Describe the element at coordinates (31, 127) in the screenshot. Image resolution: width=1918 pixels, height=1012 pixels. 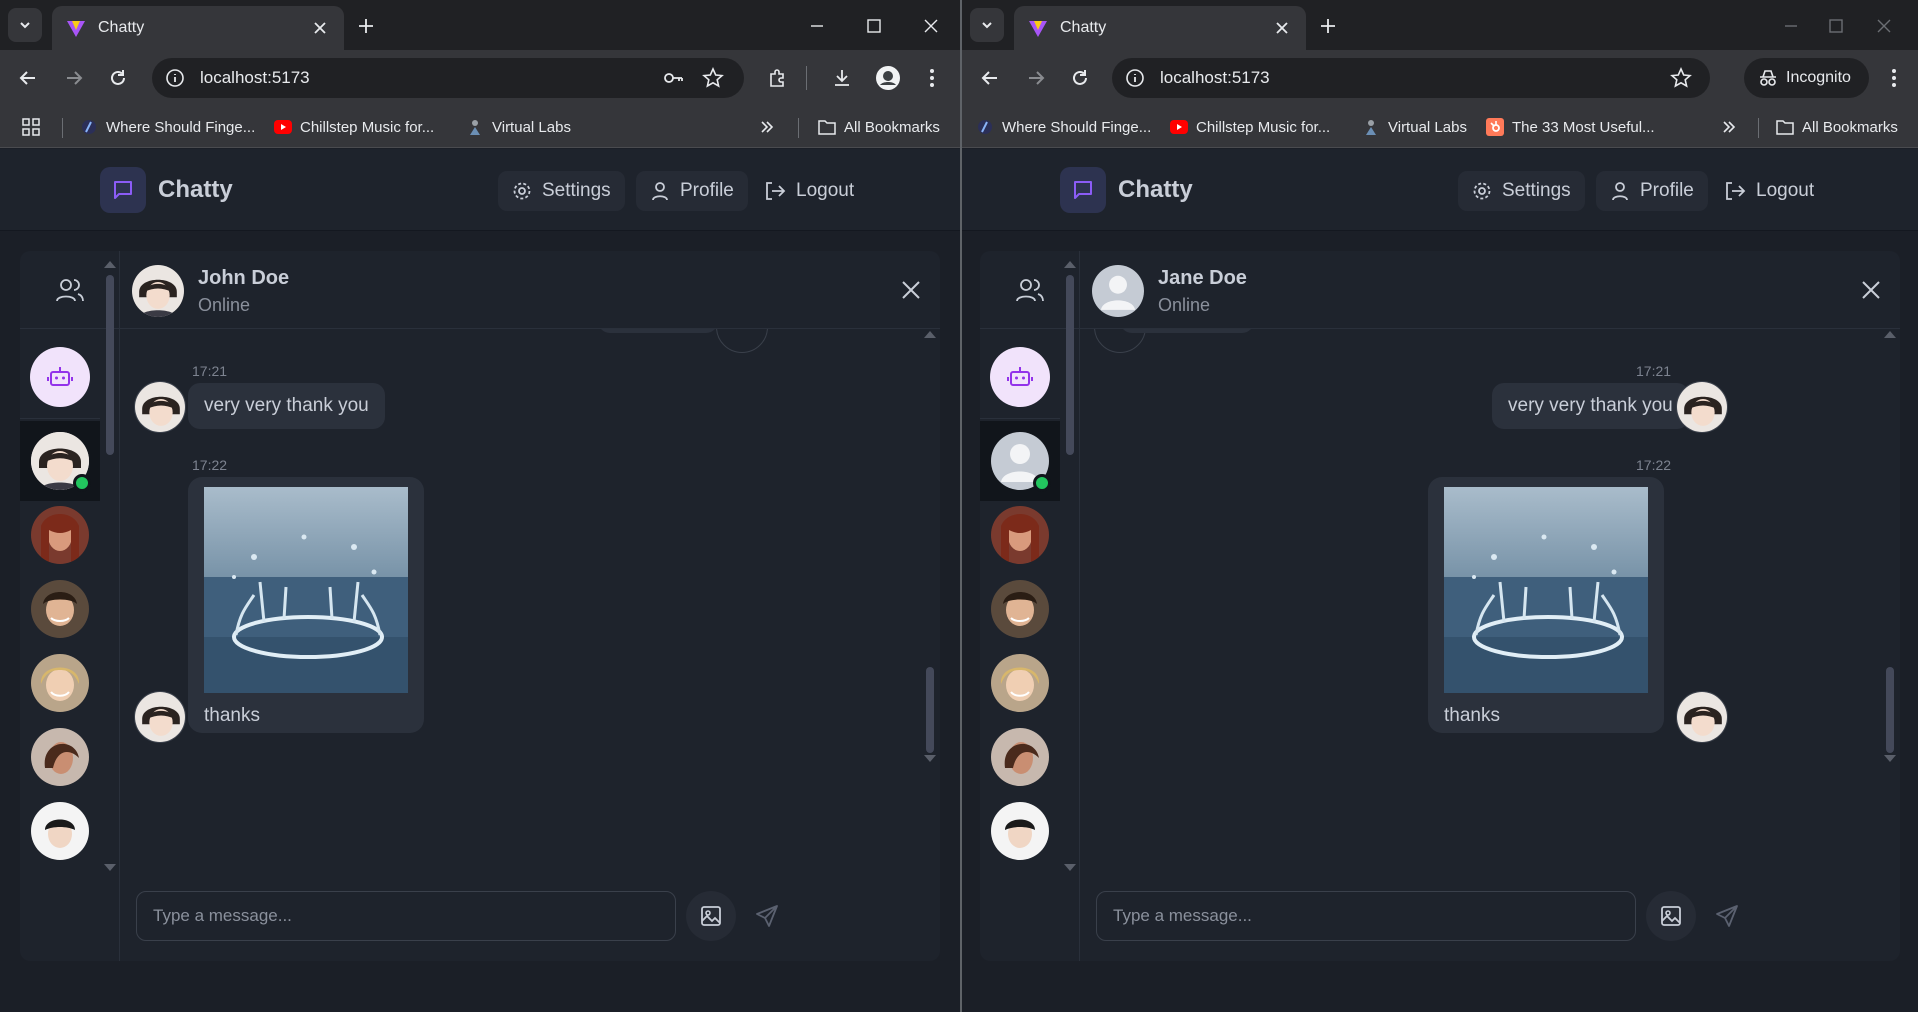
I see `apps-button` at that location.